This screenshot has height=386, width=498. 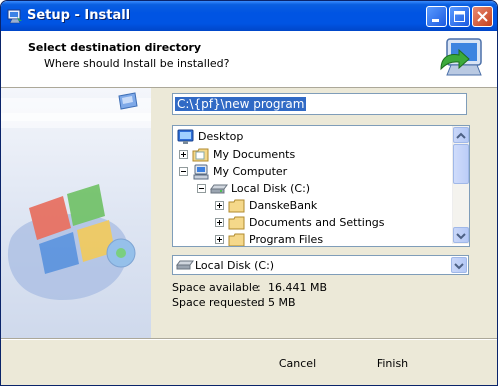 I want to click on tree-item-label: Program Files, so click(x=286, y=239).